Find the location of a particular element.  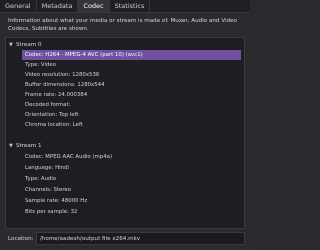

stream-1-label: Stream 1 is located at coordinates (29, 146).